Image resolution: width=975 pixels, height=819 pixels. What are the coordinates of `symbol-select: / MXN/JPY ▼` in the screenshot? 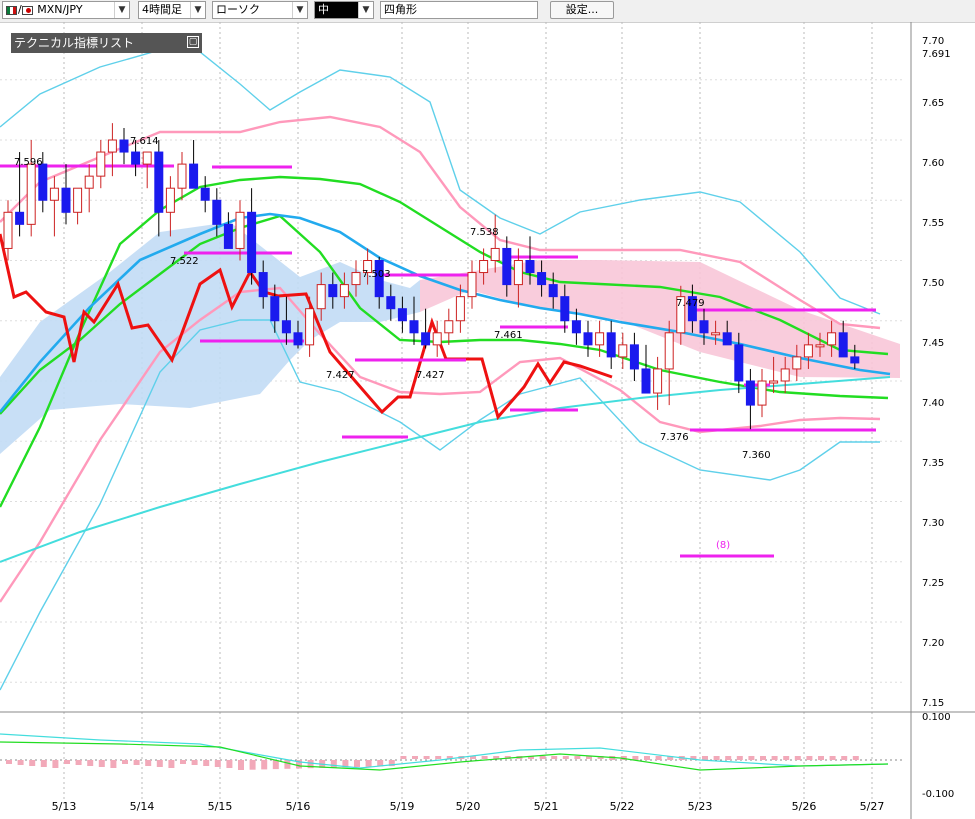 It's located at (66, 10).